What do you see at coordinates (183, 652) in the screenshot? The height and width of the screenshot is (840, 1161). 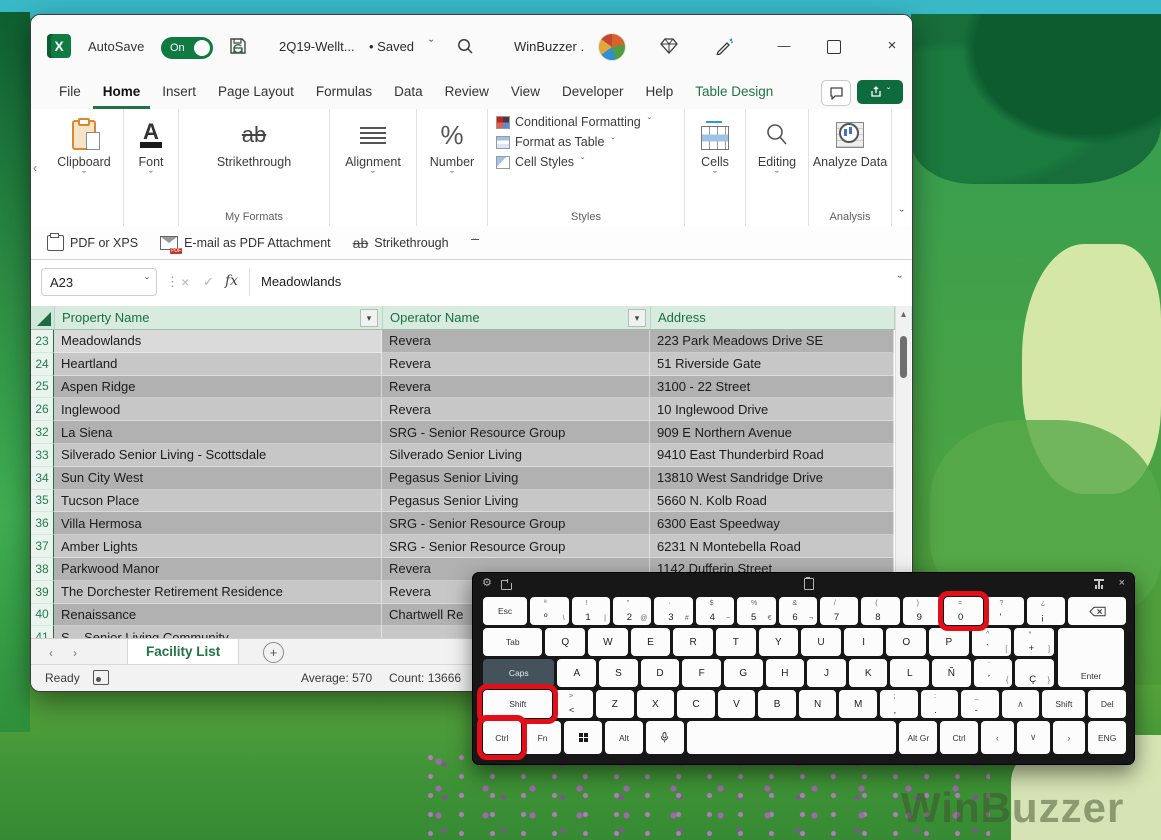 I see `sheet-tab-facility-list: Facility List` at bounding box center [183, 652].